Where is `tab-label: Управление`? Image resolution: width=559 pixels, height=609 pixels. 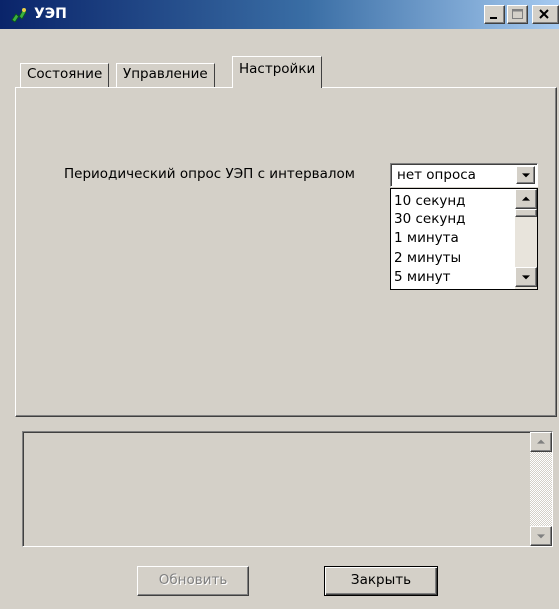 tab-label: Управление is located at coordinates (165, 74).